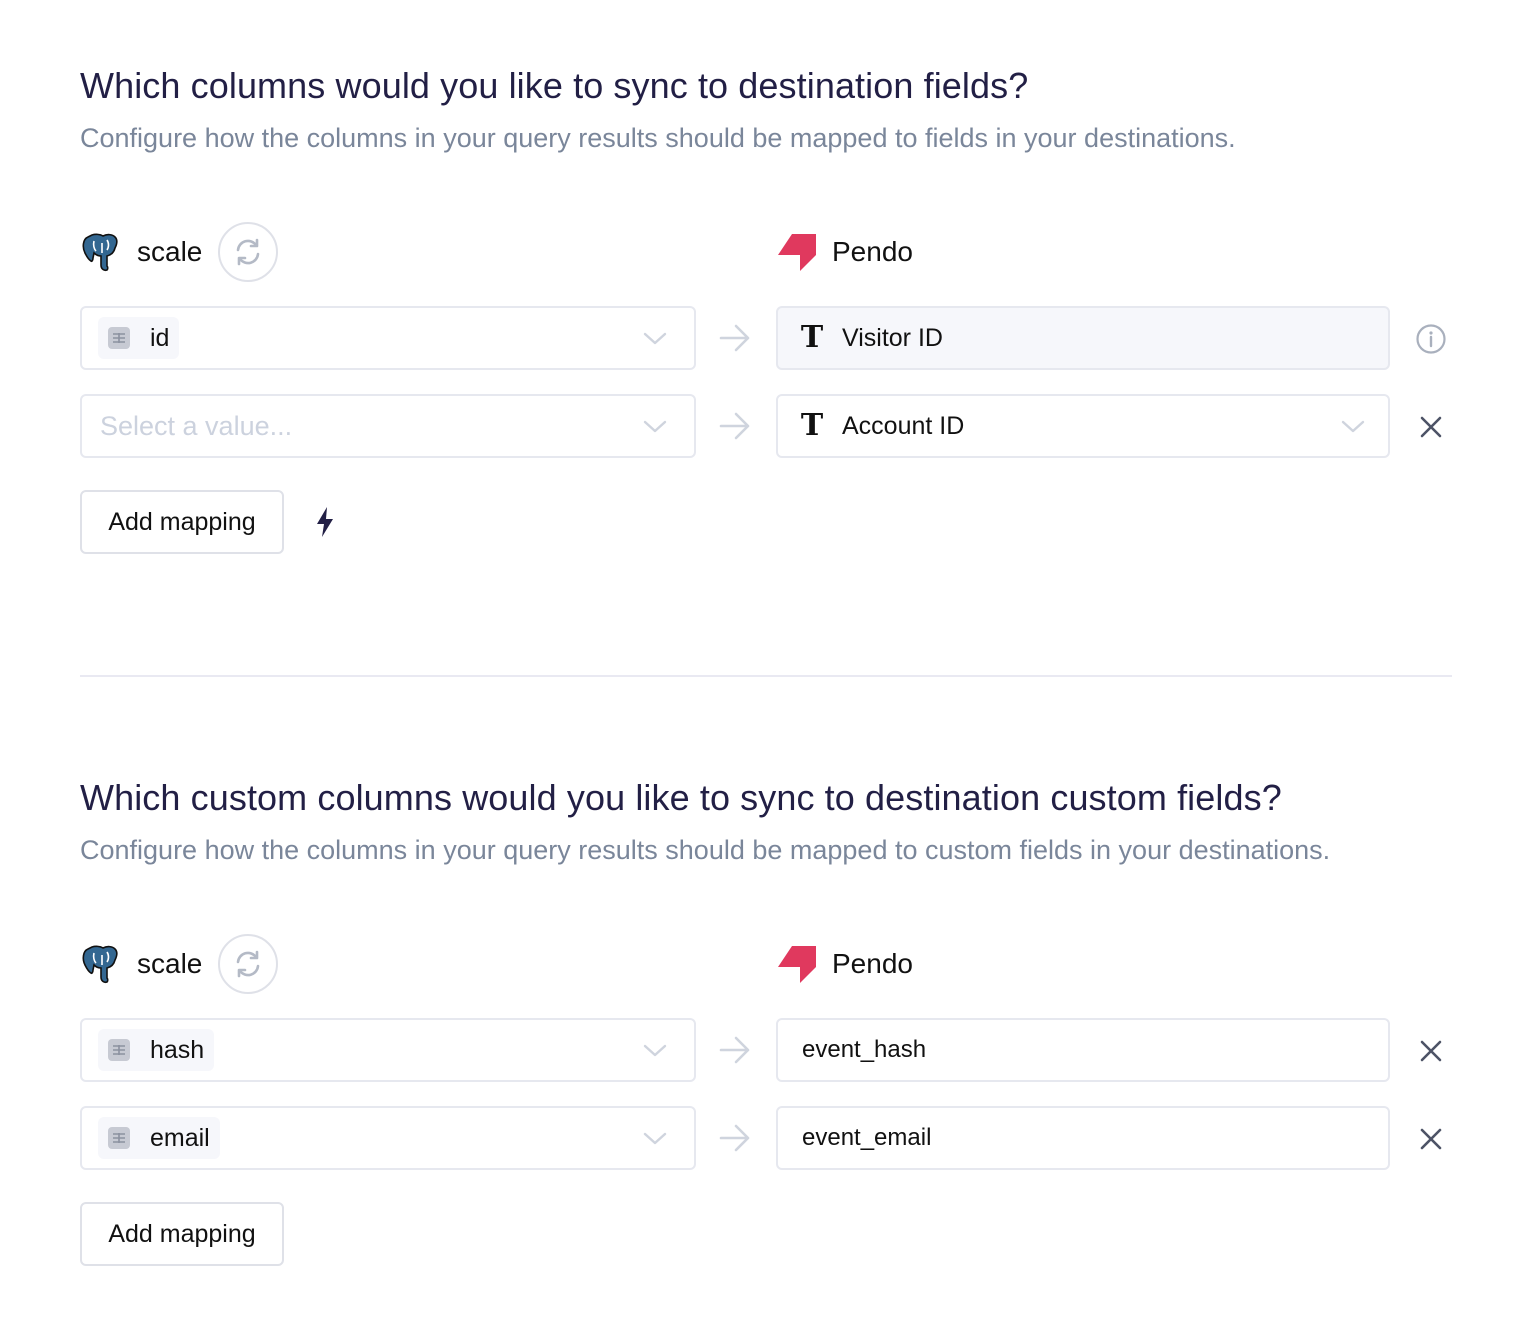 The image size is (1524, 1330). Describe the element at coordinates (325, 522) in the screenshot. I see `lightning-bolt-icon` at that location.